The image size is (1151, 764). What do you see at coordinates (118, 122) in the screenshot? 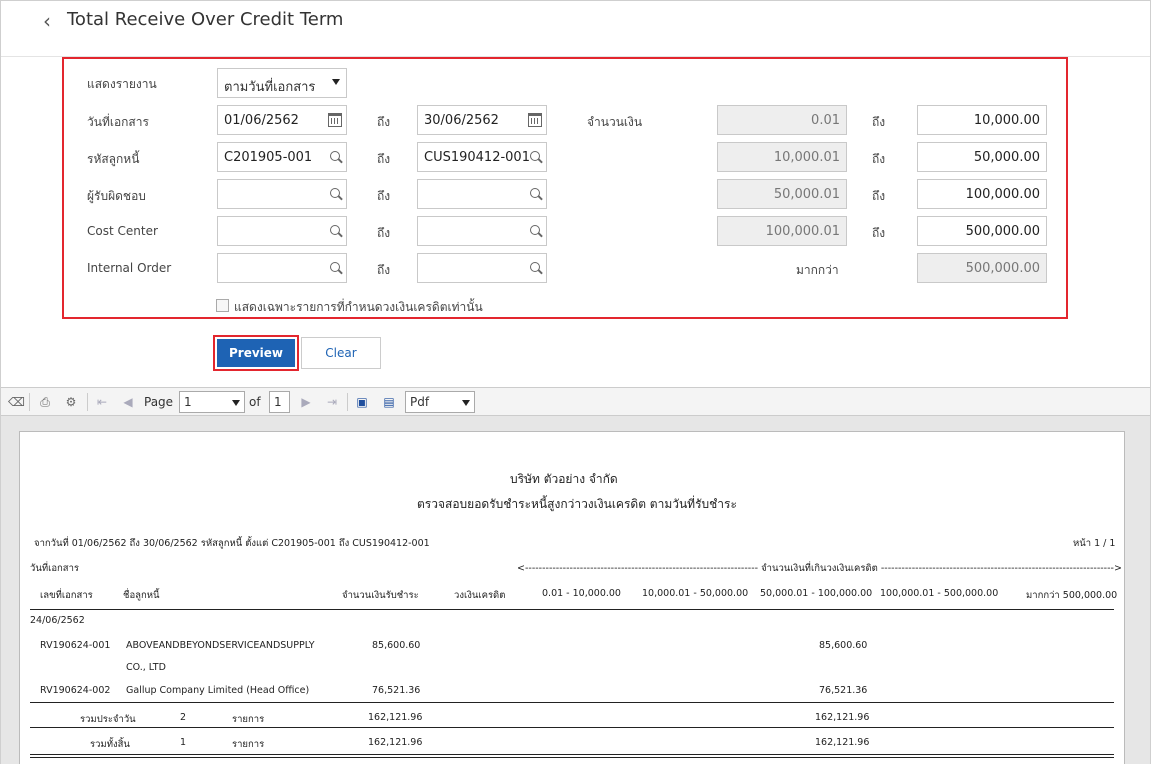
I see `doc-date-label: วันที่เอกสาร` at bounding box center [118, 122].